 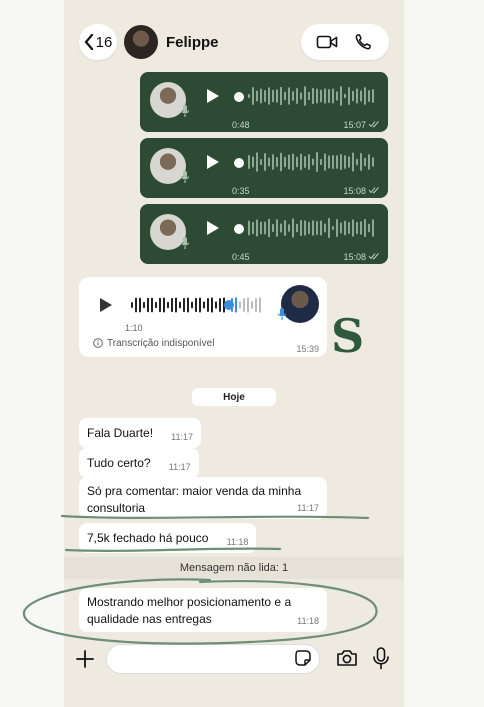 I want to click on message-text: Tudo certo?, so click(x=119, y=463).